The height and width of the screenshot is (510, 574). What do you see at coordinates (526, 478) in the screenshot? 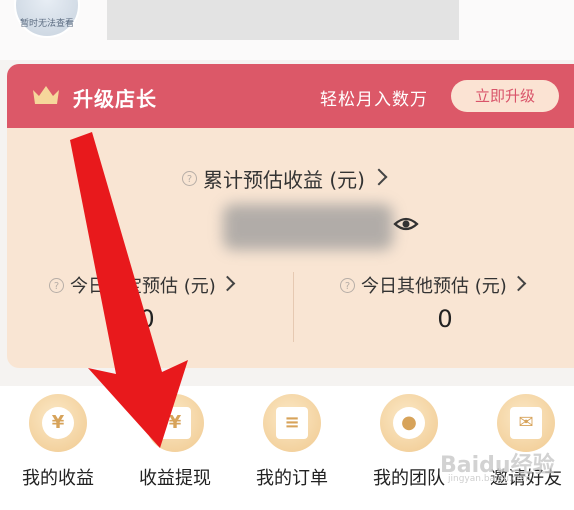
I see `action-label: 邀请好友` at bounding box center [526, 478].